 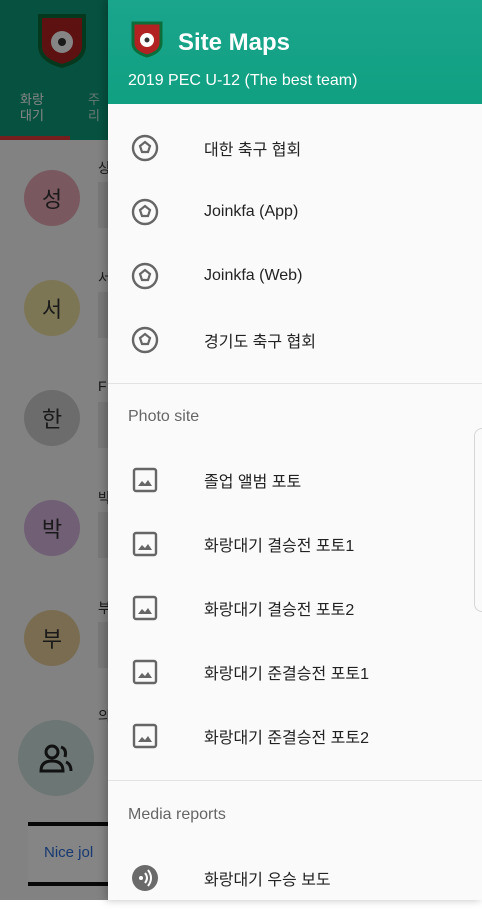 What do you see at coordinates (279, 610) in the screenshot?
I see `menu-item-label: 화랑대기 결승전 포토2` at bounding box center [279, 610].